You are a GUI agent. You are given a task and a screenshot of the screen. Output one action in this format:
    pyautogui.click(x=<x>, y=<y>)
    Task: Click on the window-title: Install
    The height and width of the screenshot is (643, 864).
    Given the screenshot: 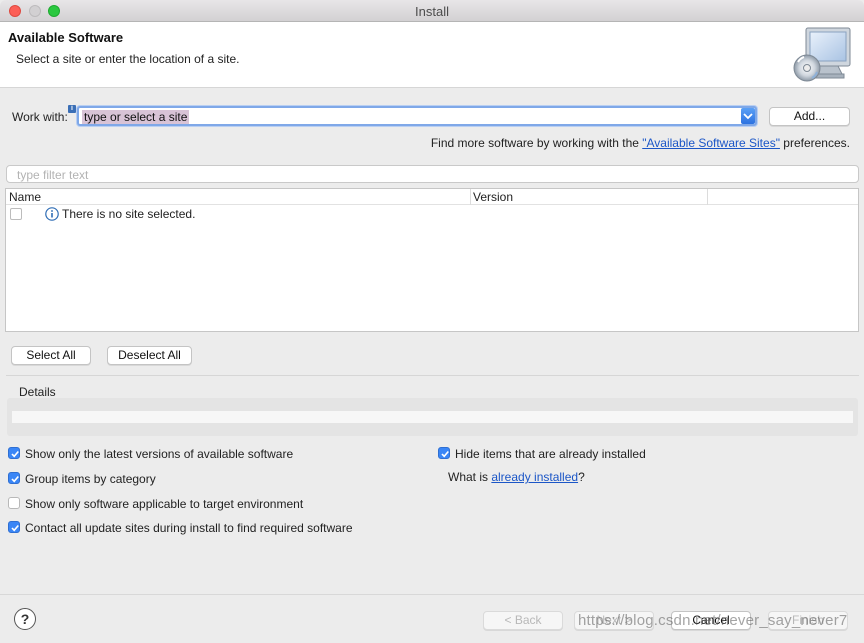 What is the action you would take?
    pyautogui.click(x=432, y=11)
    